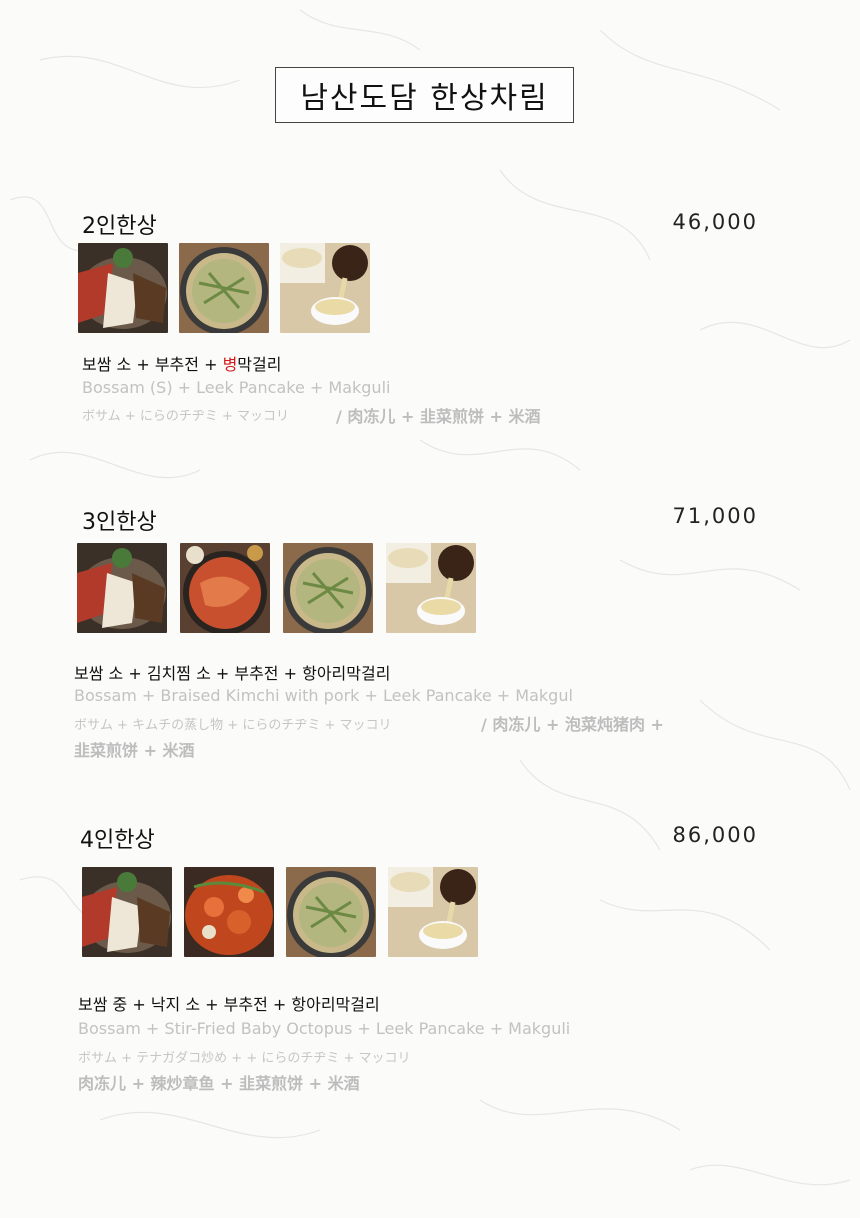 The height and width of the screenshot is (1218, 860). I want to click on dish-names-ko: 보쌈 소 + 부추전 + 병막걸리, so click(181, 363).